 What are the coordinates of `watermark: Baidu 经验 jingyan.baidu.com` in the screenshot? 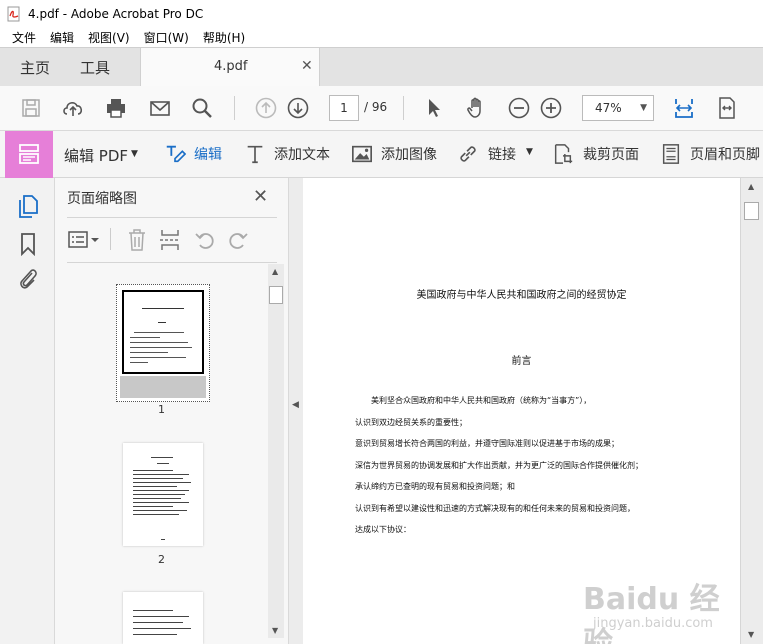 It's located at (663, 606).